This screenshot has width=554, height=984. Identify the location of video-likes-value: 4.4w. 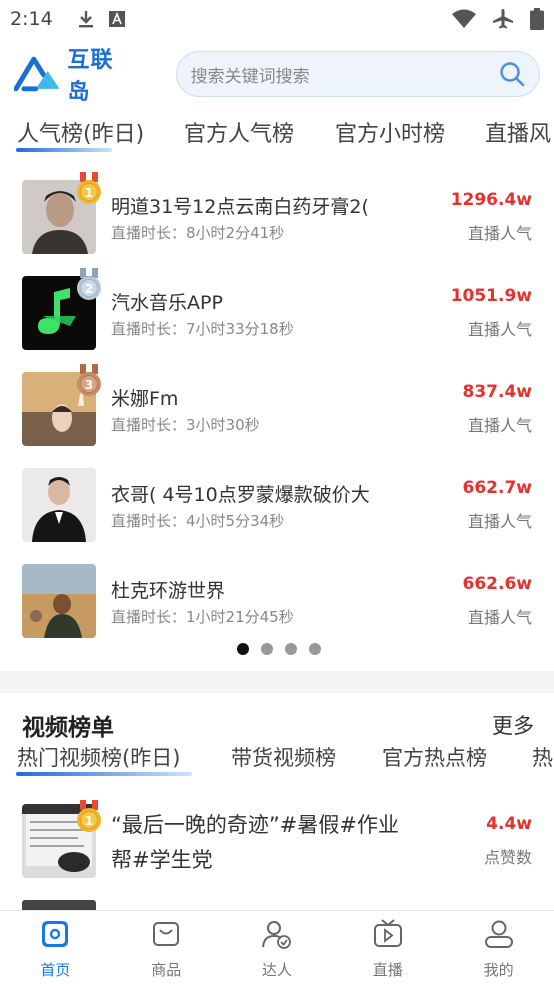
(509, 824).